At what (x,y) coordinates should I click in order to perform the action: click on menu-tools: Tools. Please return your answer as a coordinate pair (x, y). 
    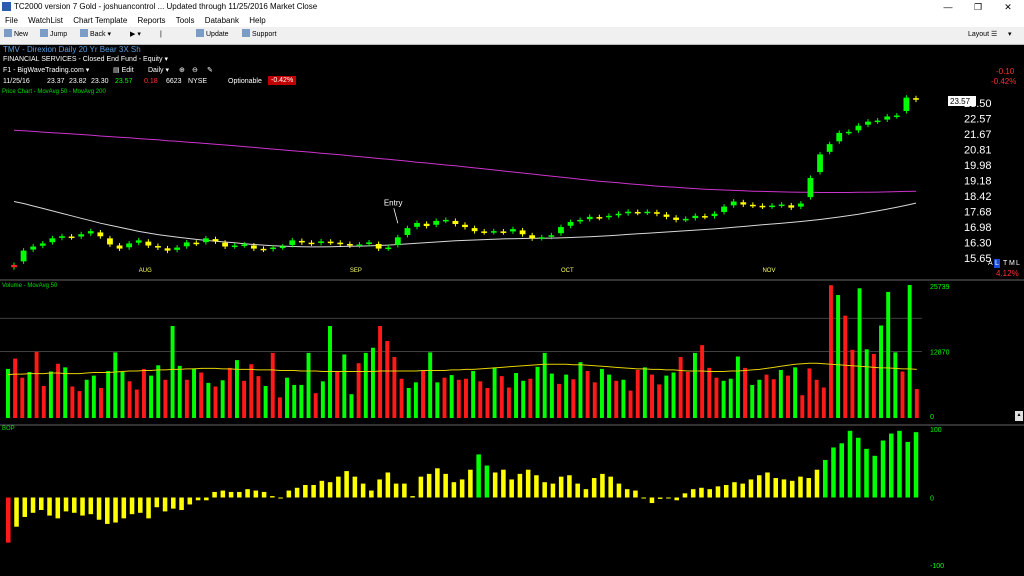
    Looking at the image, I should click on (185, 20).